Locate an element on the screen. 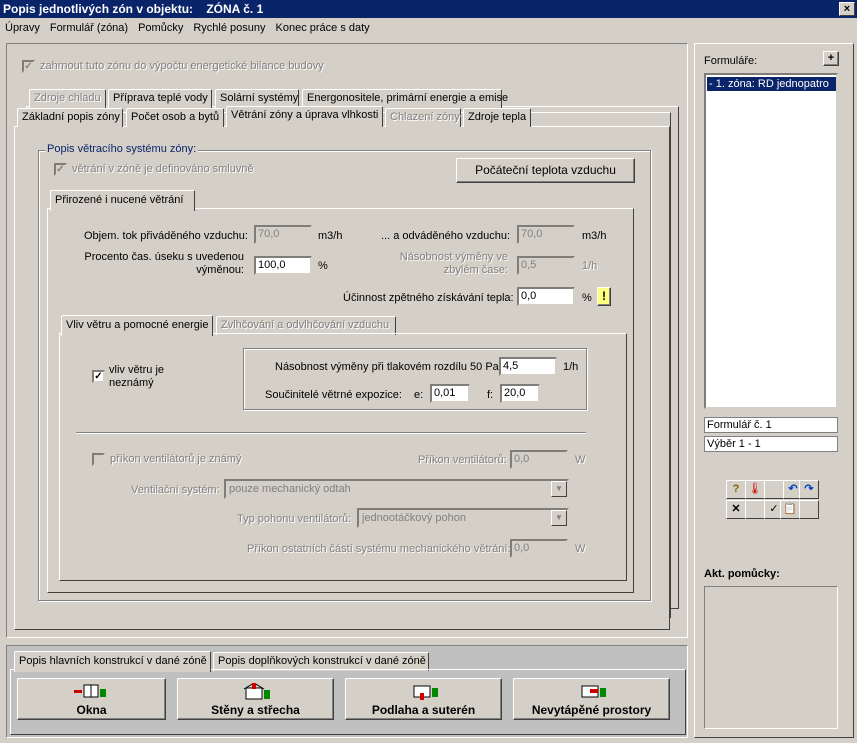 The width and height of the screenshot is (857, 743). exhaust-label: ... a odváděného vzduchu: is located at coordinates (446, 236).